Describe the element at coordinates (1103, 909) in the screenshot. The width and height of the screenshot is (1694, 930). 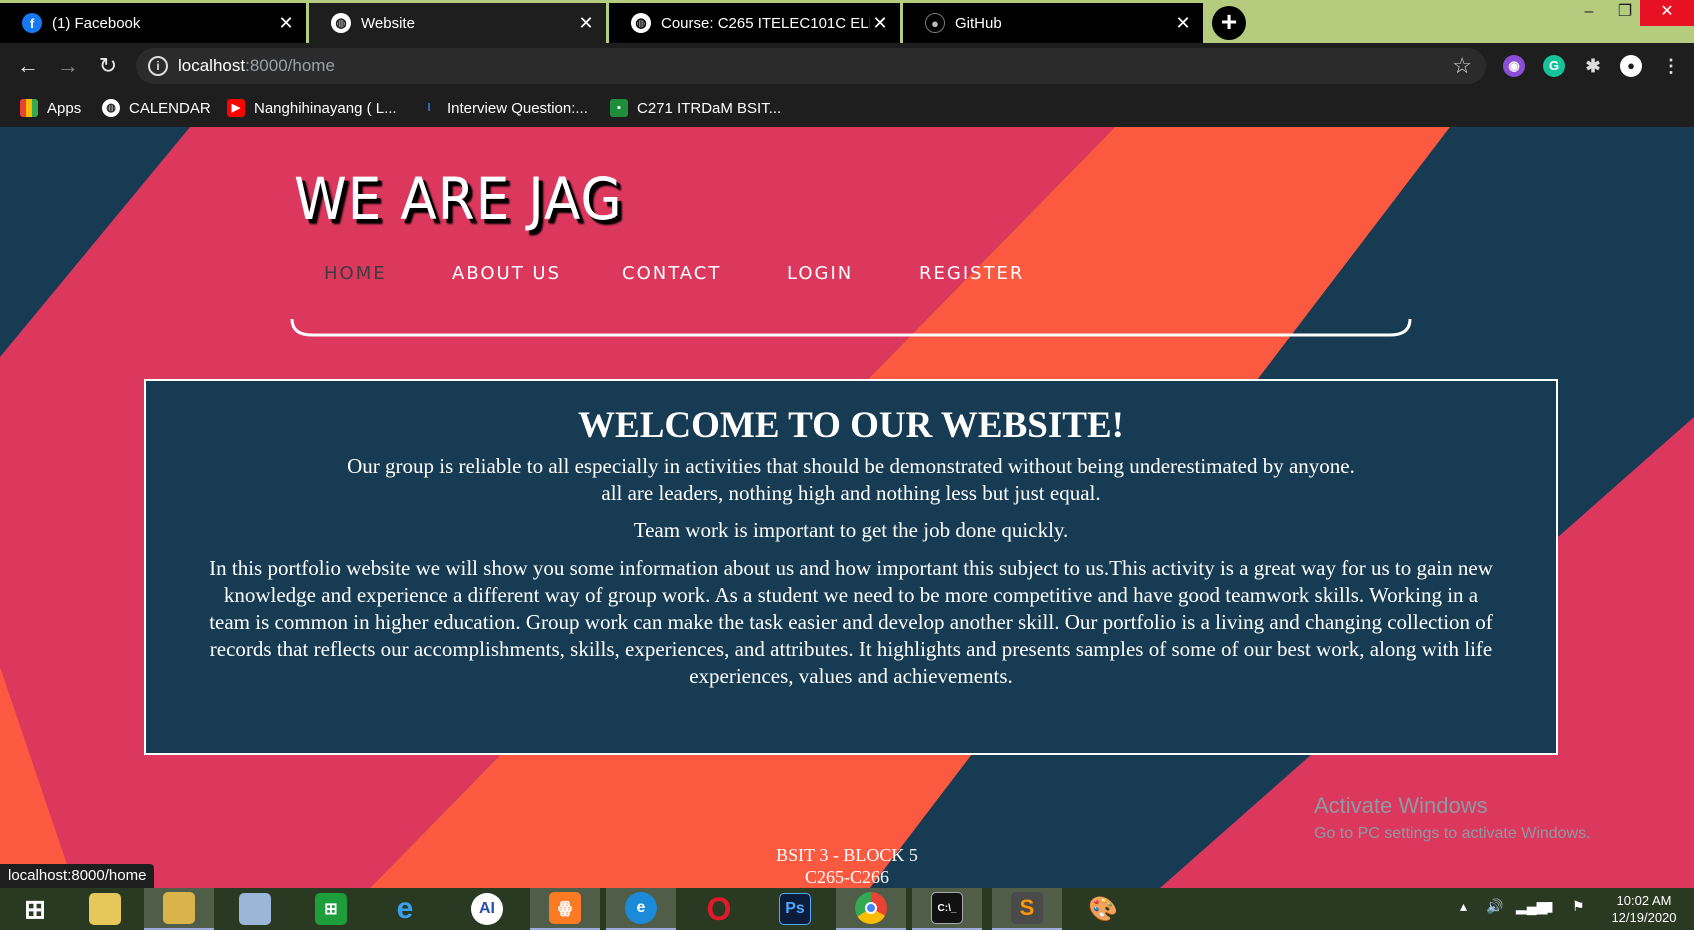
I see `taskbar-paint: 🎨` at that location.